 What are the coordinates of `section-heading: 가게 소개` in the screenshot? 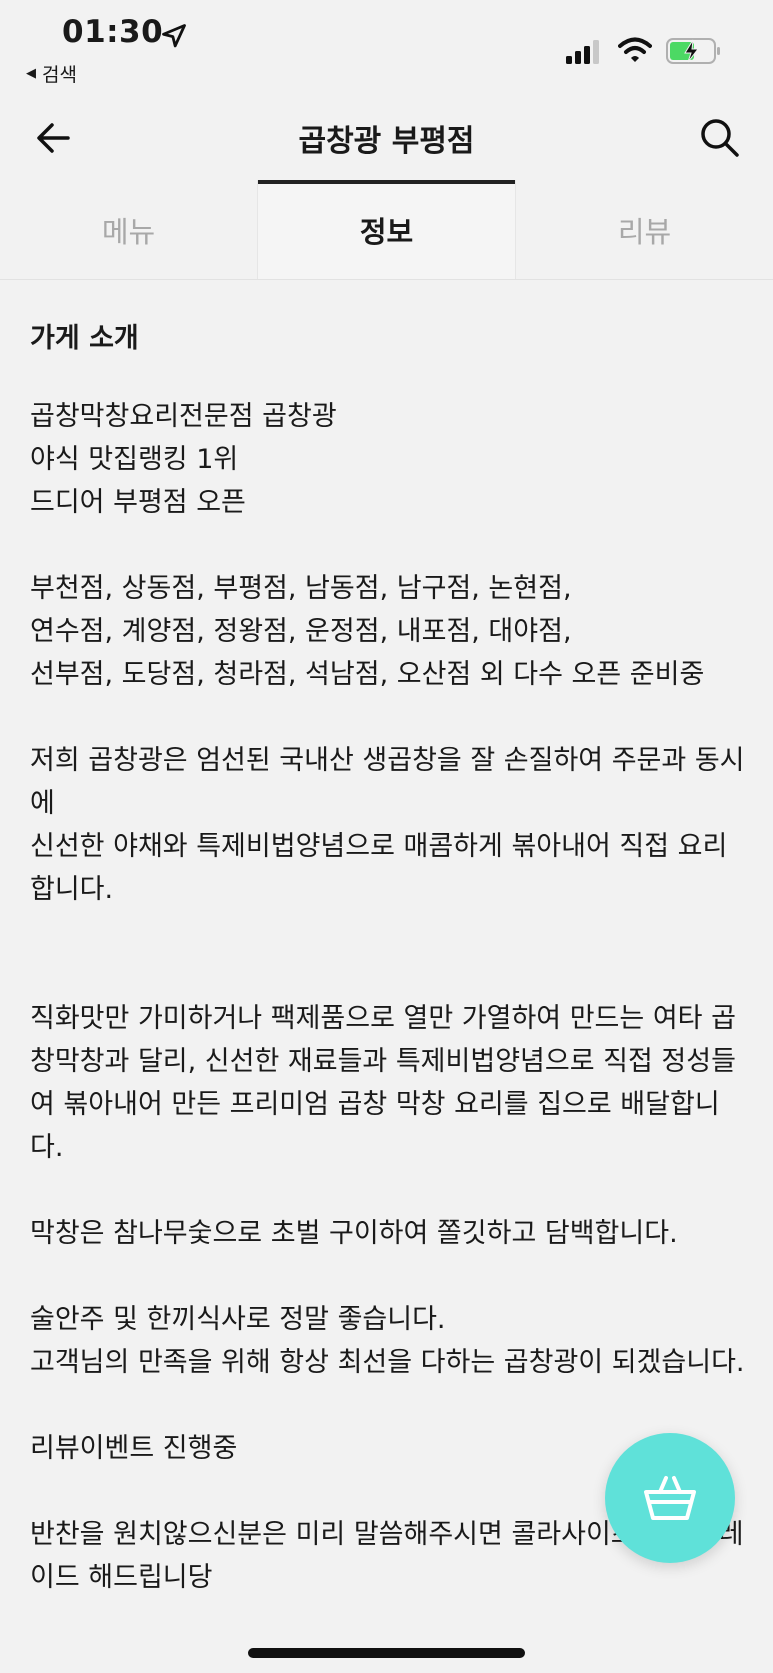 It's located at (84, 338).